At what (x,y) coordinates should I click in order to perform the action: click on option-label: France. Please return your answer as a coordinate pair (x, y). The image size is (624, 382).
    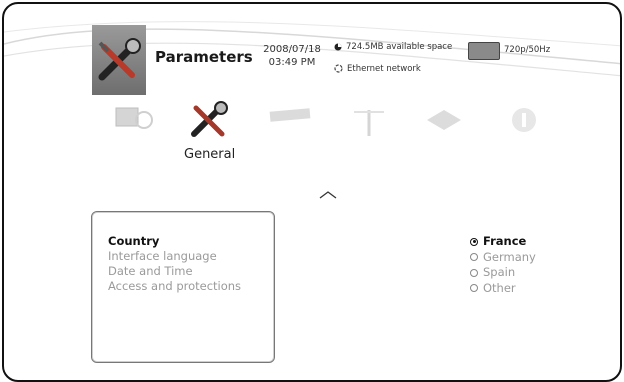
    Looking at the image, I should click on (505, 241).